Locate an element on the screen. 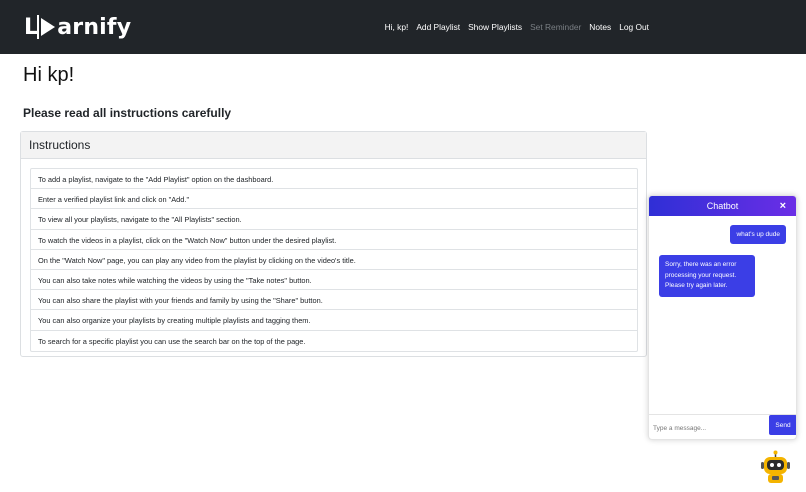 This screenshot has width=806, height=492. brand-text: arnify is located at coordinates (94, 27).